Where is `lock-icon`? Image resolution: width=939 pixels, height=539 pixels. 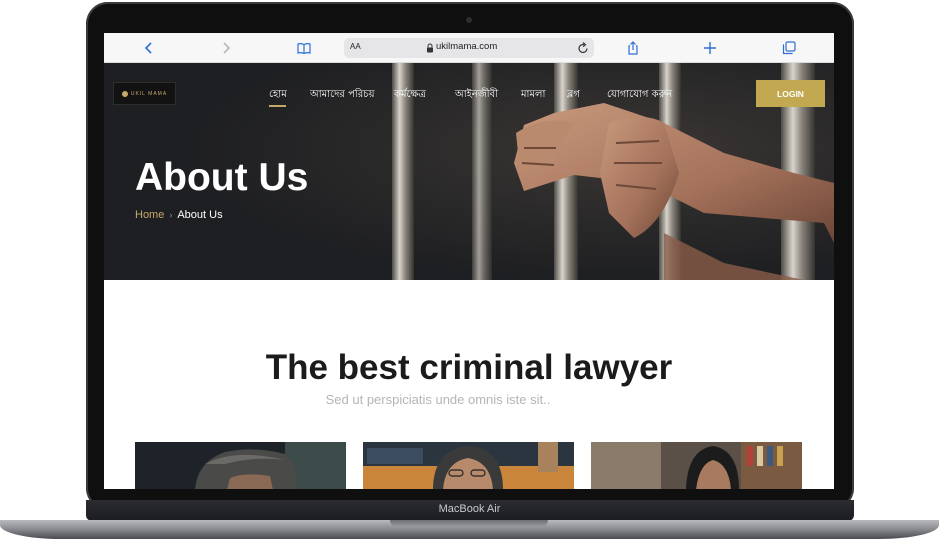 lock-icon is located at coordinates (430, 48).